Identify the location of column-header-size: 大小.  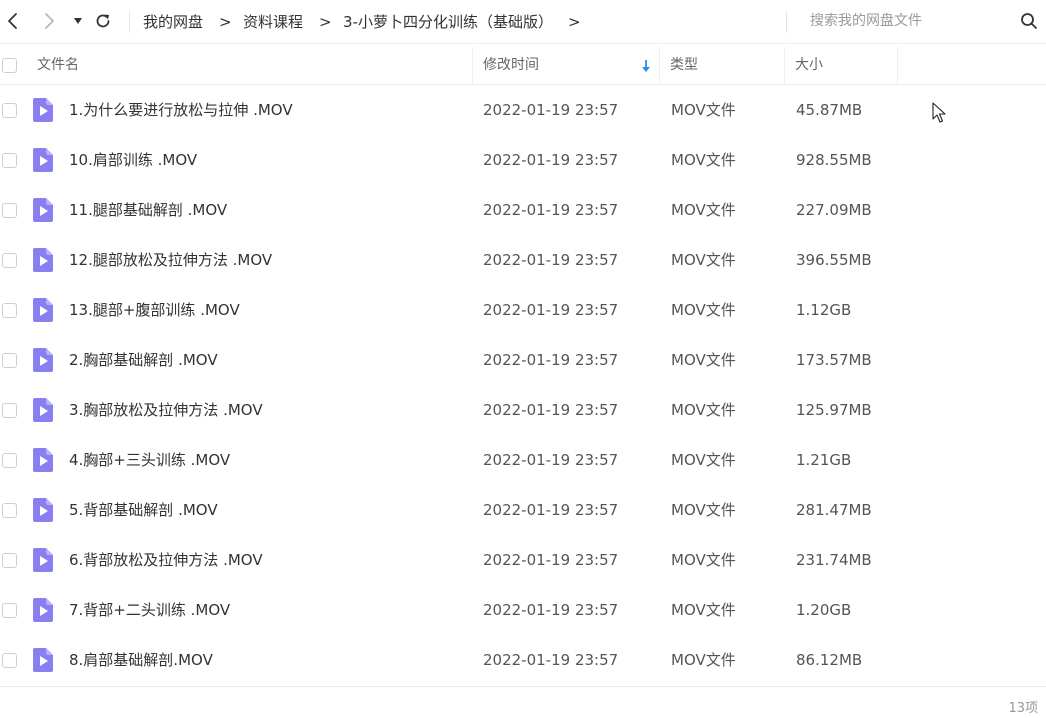
(809, 65).